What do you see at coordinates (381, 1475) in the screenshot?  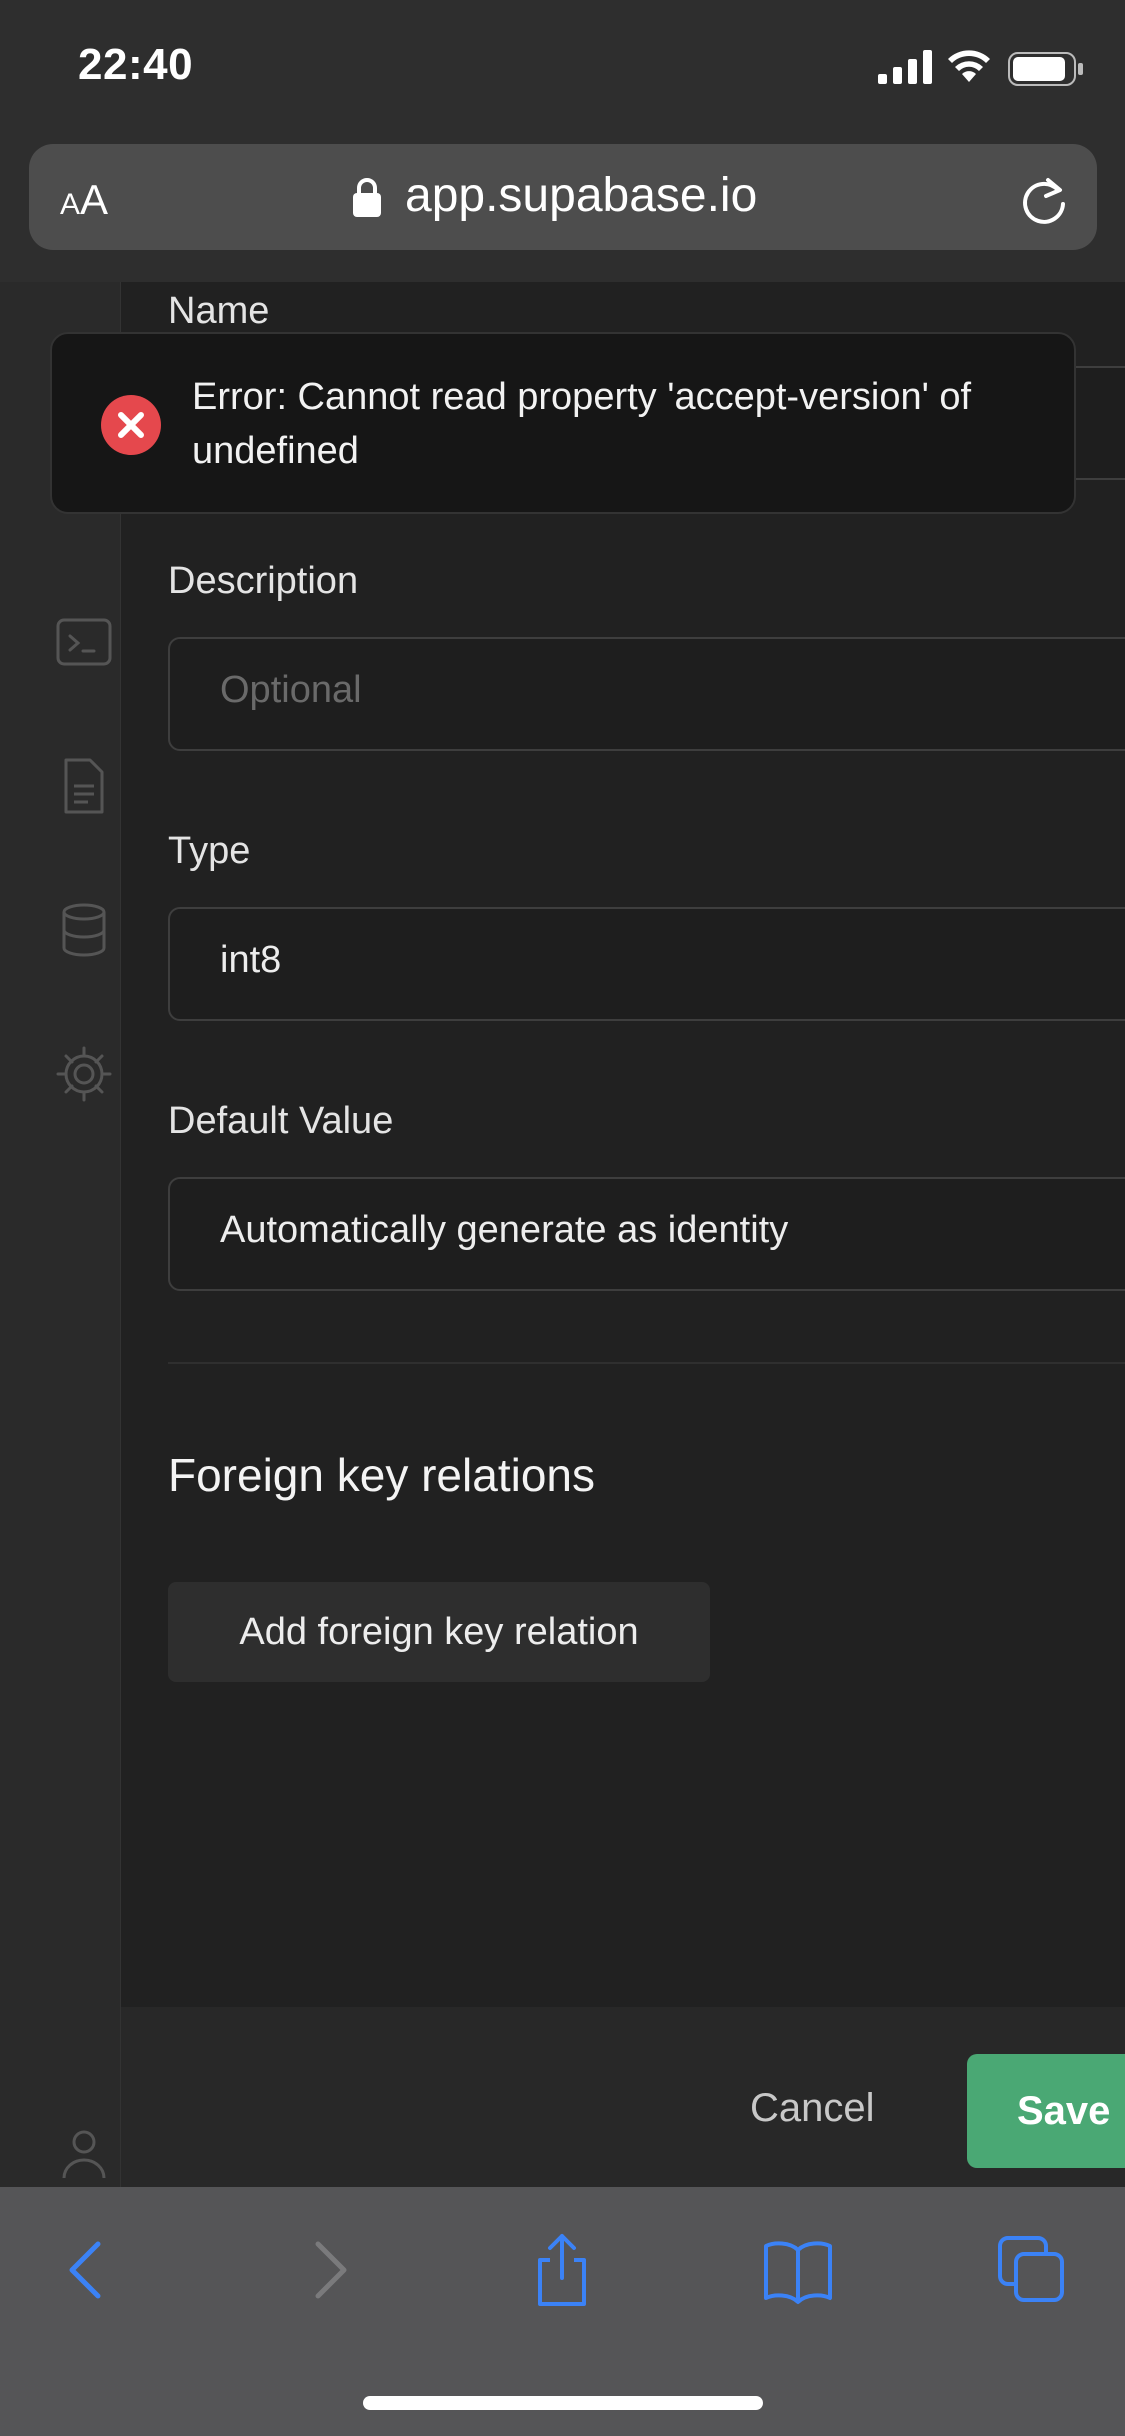 I see `foreign-key-title: Foreign key relations` at bounding box center [381, 1475].